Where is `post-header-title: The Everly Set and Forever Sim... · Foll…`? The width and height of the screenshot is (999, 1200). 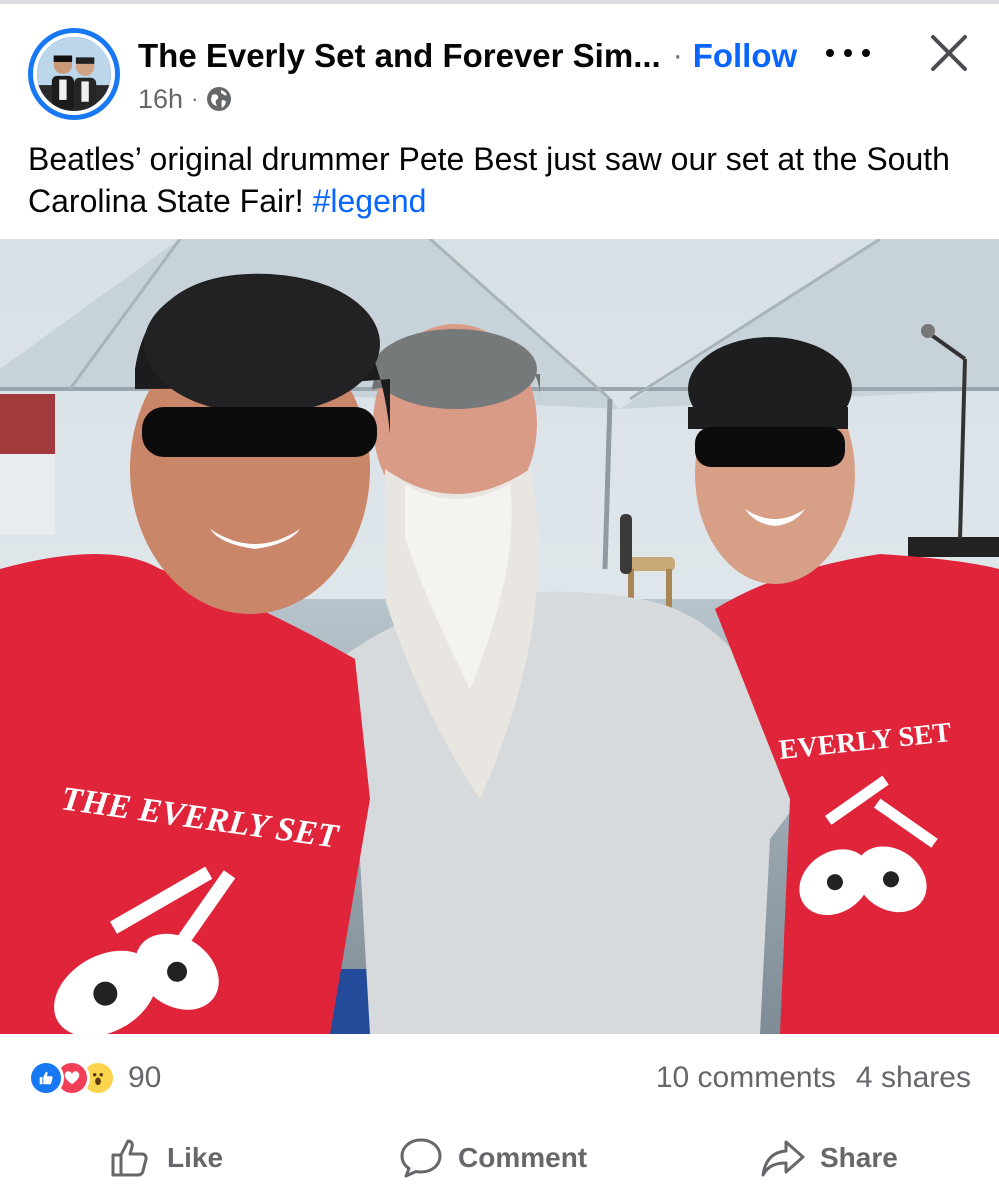 post-header-title: The Everly Set and Forever Sim... · Foll… is located at coordinates (467, 56).